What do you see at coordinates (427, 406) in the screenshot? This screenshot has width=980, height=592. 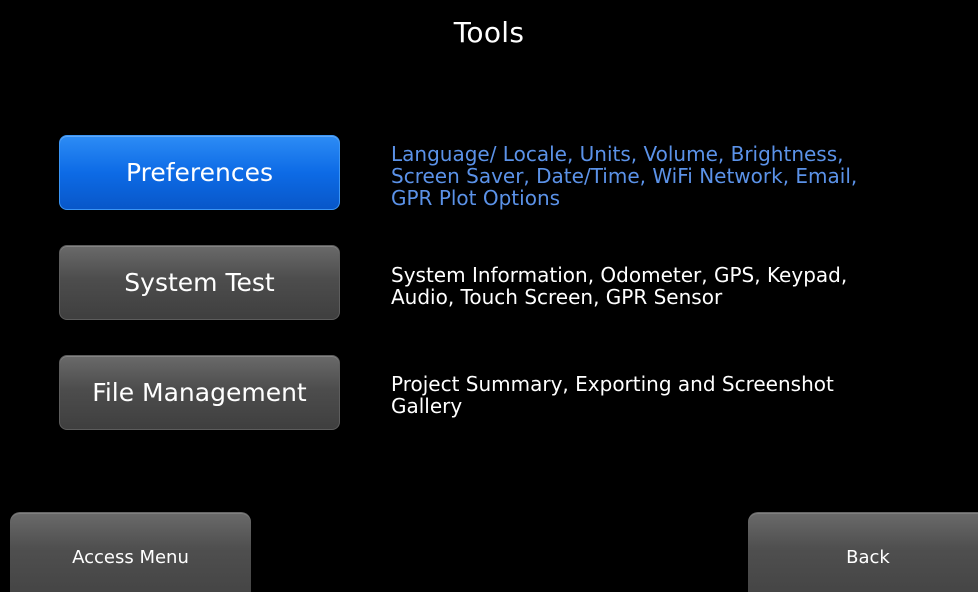 I see `description-line: Gallery` at bounding box center [427, 406].